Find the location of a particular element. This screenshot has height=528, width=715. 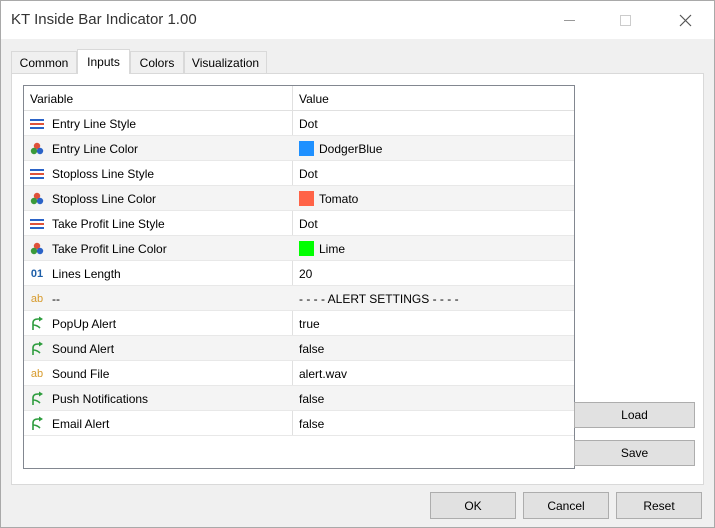

tab-label: Colors is located at coordinates (157, 62).